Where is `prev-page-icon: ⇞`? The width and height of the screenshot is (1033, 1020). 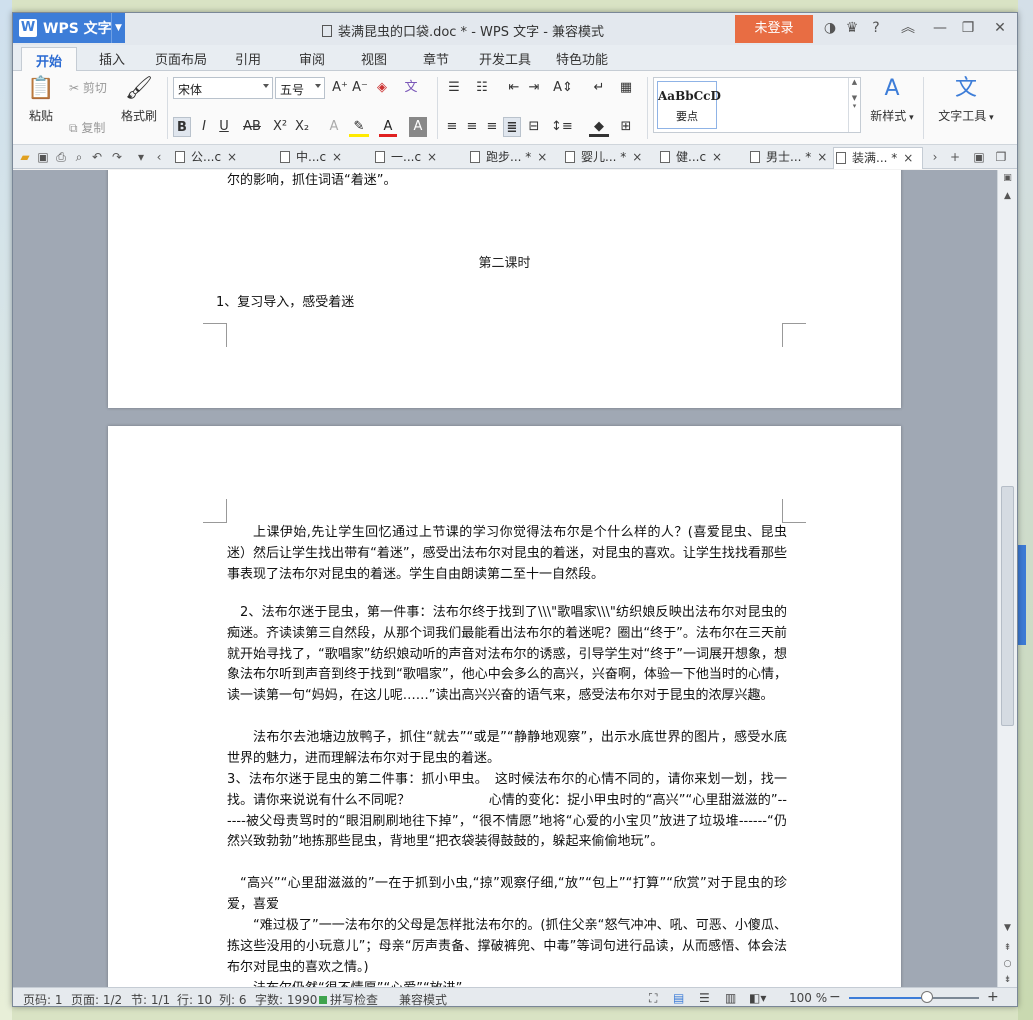 prev-page-icon: ⇞ is located at coordinates (1007, 948).